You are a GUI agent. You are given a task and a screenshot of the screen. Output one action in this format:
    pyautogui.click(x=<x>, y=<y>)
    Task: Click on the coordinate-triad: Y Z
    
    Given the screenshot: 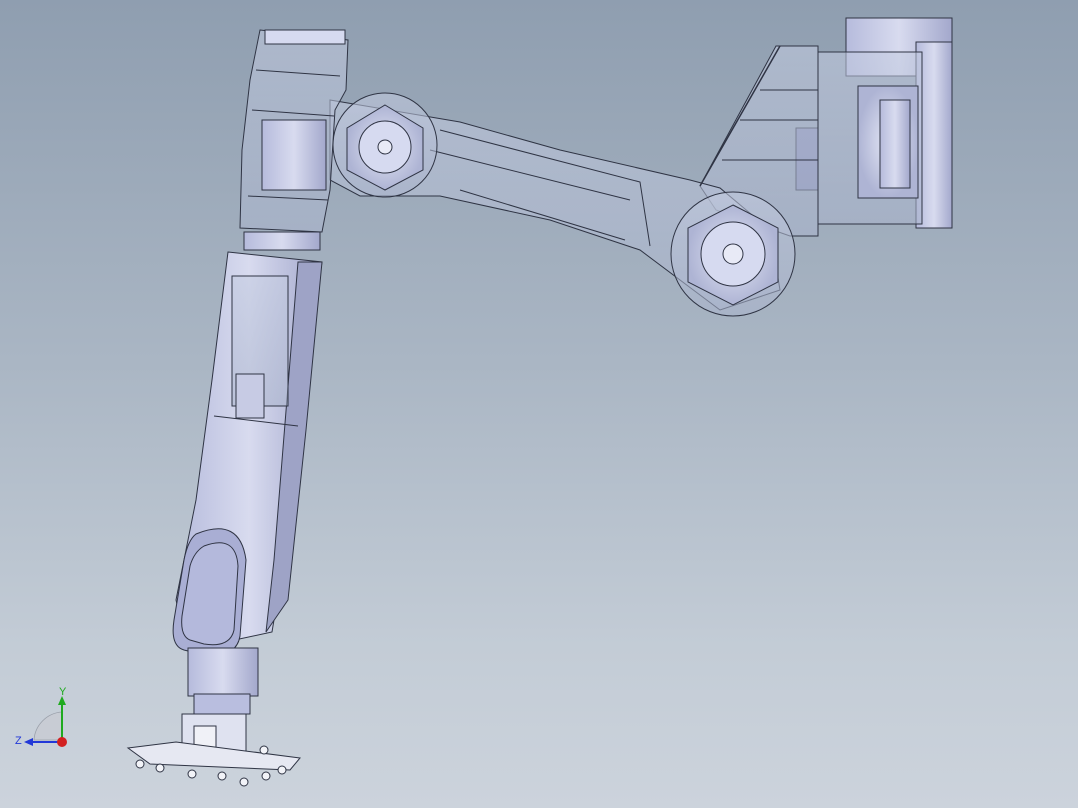 What is the action you would take?
    pyautogui.click(x=41, y=716)
    